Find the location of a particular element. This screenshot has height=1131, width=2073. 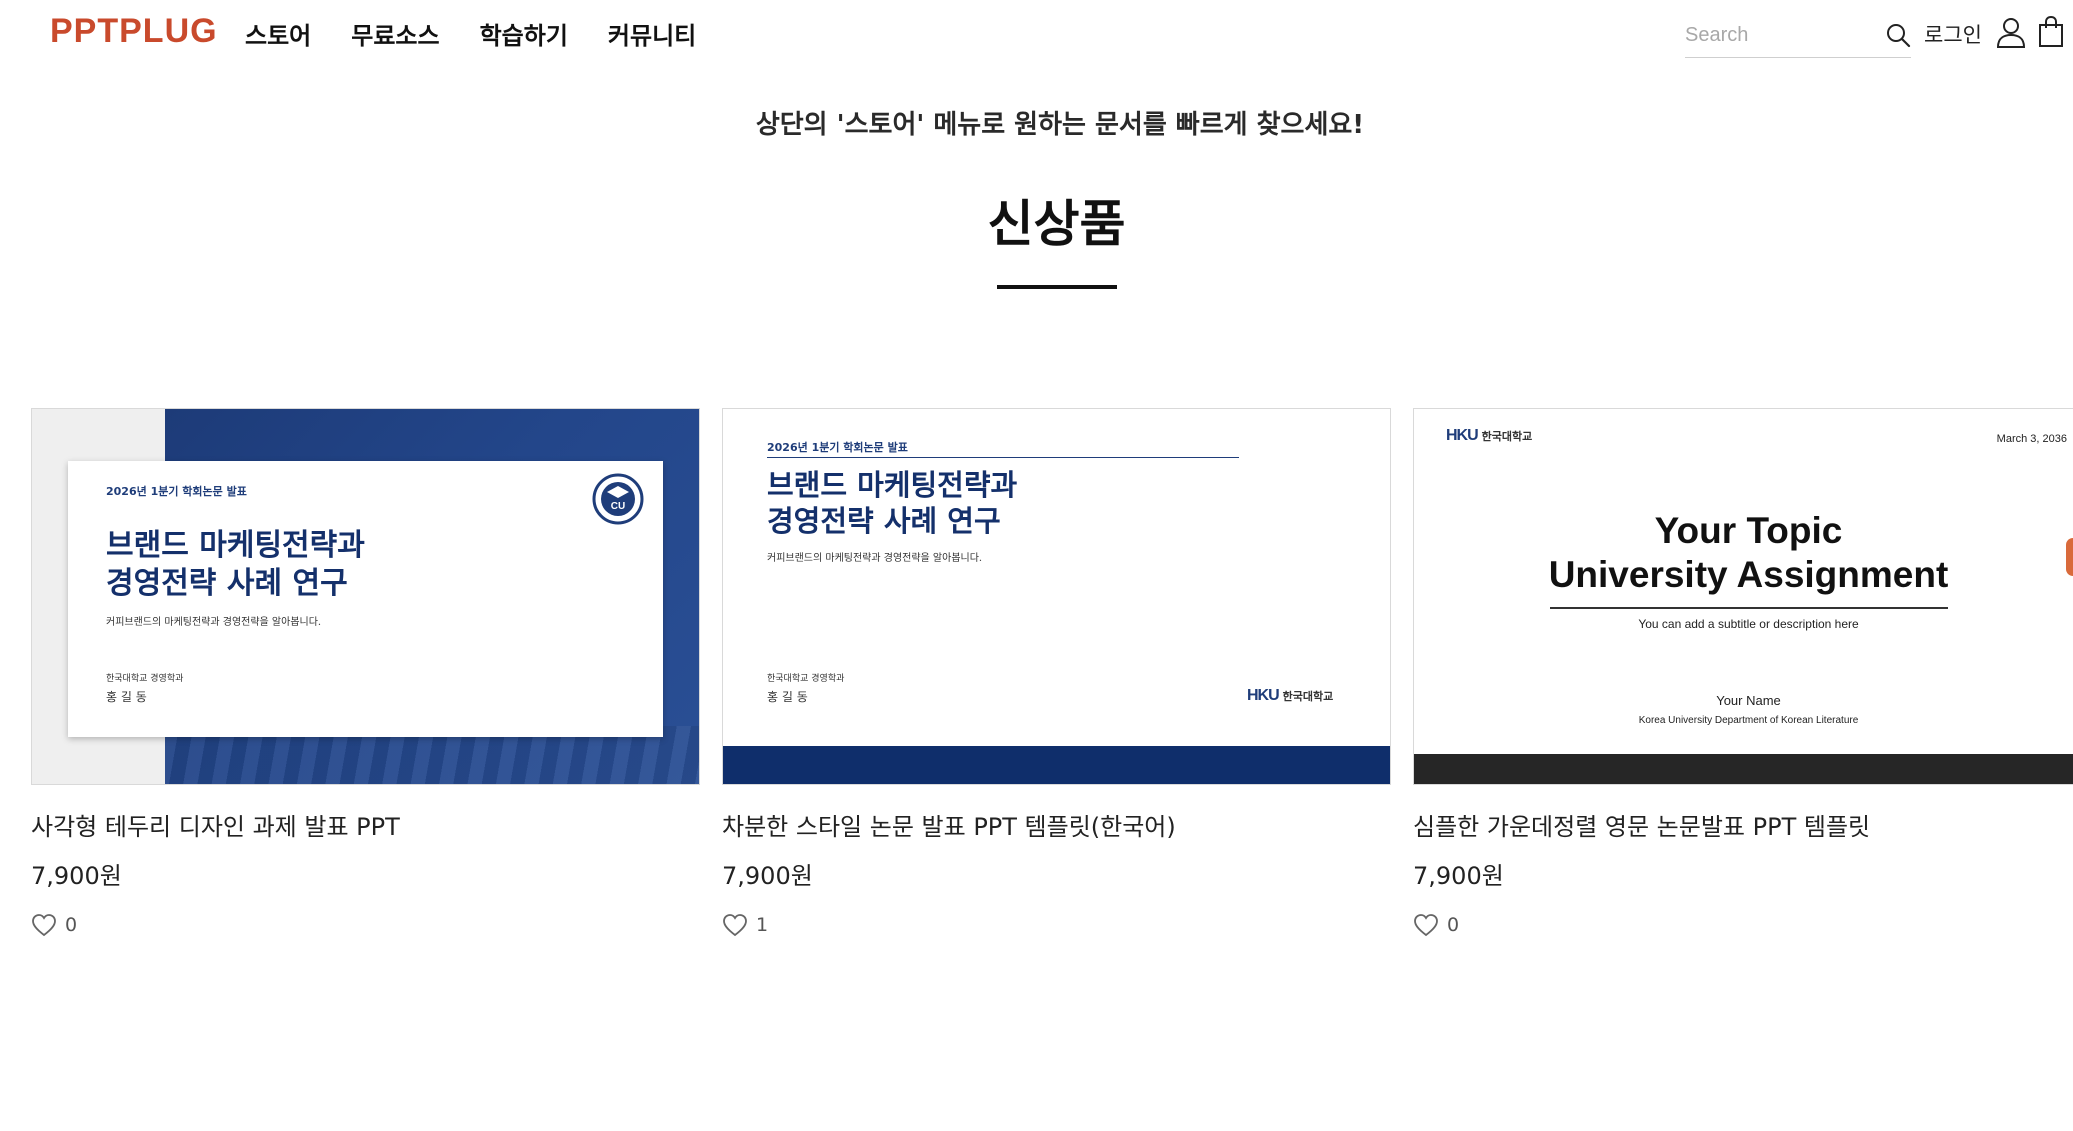

university-emblem-icon: CU is located at coordinates (618, 499).